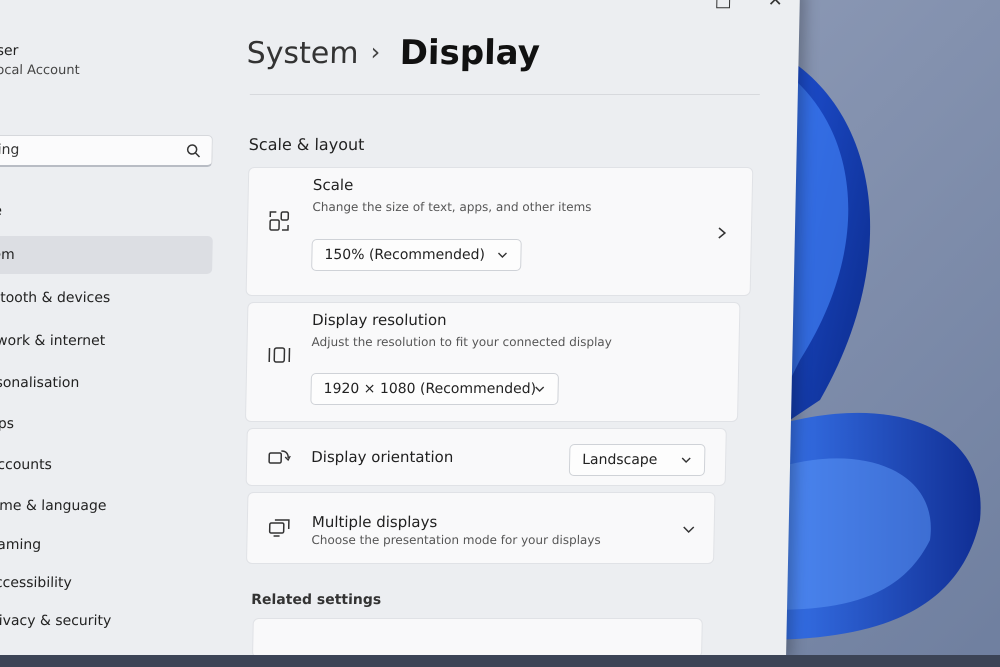 The image size is (1000, 667). What do you see at coordinates (374, 522) in the screenshot?
I see `multiple-displays-title: Multiple displays` at bounding box center [374, 522].